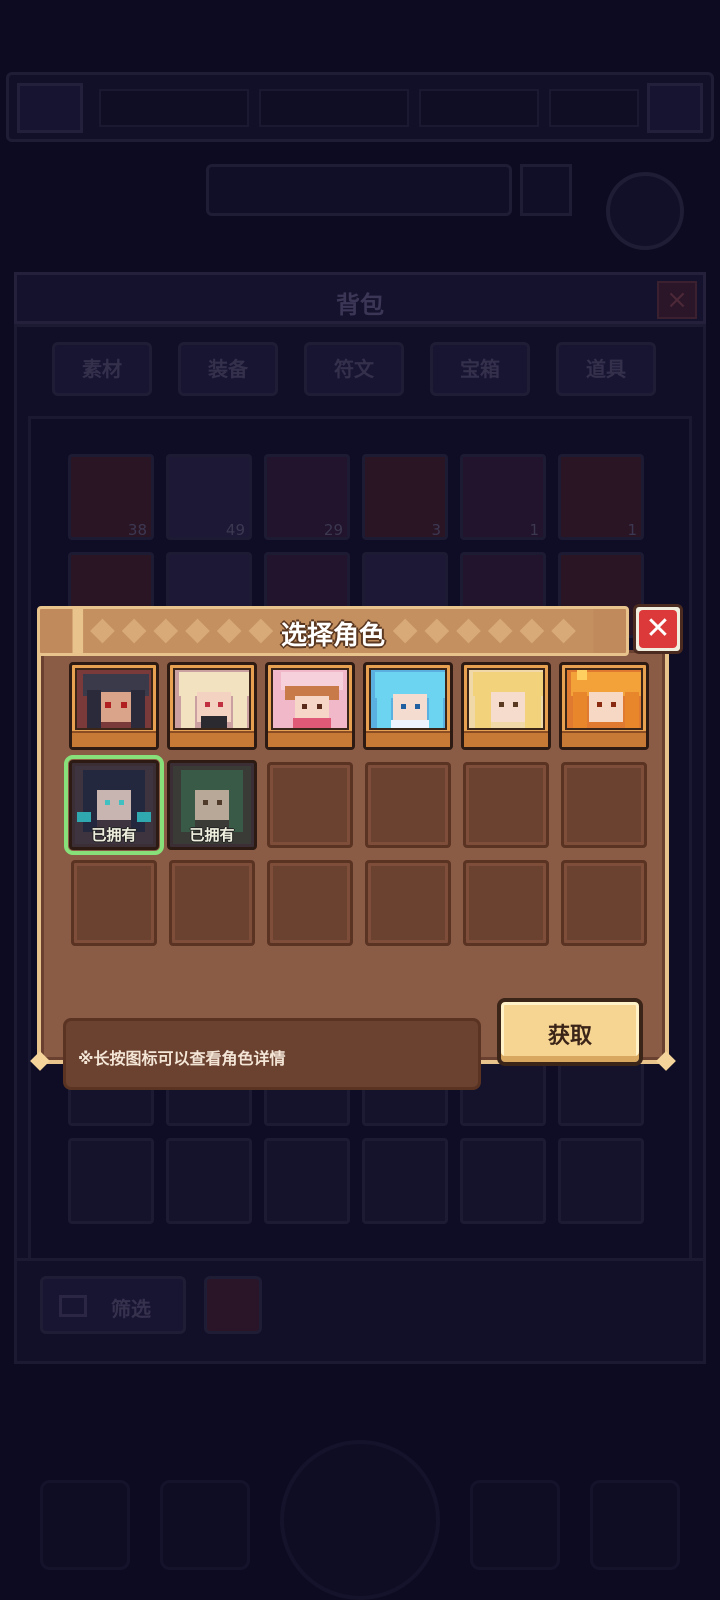 The height and width of the screenshot is (1600, 720). Describe the element at coordinates (111, 497) in the screenshot. I see `inventory-slot: 38` at that location.